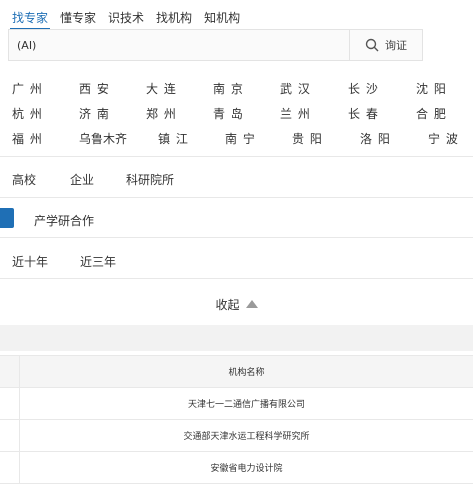  I want to click on top-tabs: 找专家 懂专家 识技术 找机构 知机构, so click(126, 19).